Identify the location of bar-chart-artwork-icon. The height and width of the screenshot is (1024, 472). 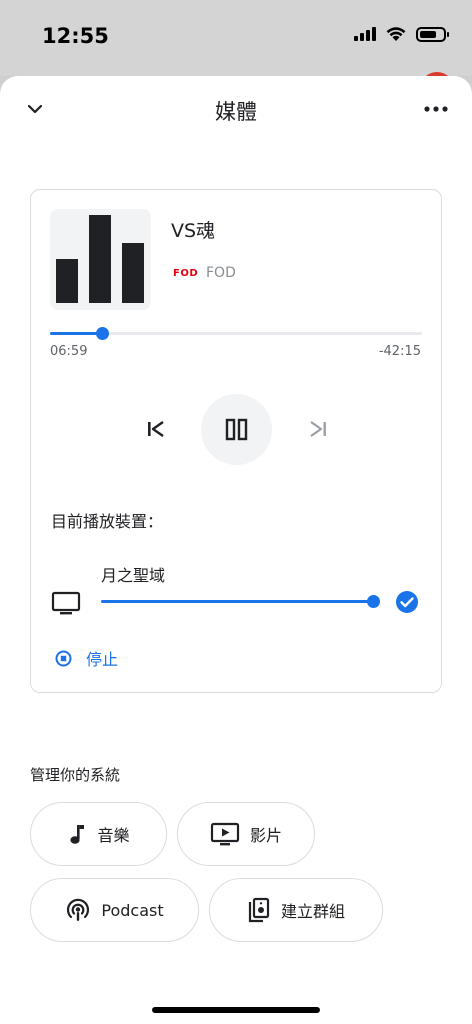
(100, 259).